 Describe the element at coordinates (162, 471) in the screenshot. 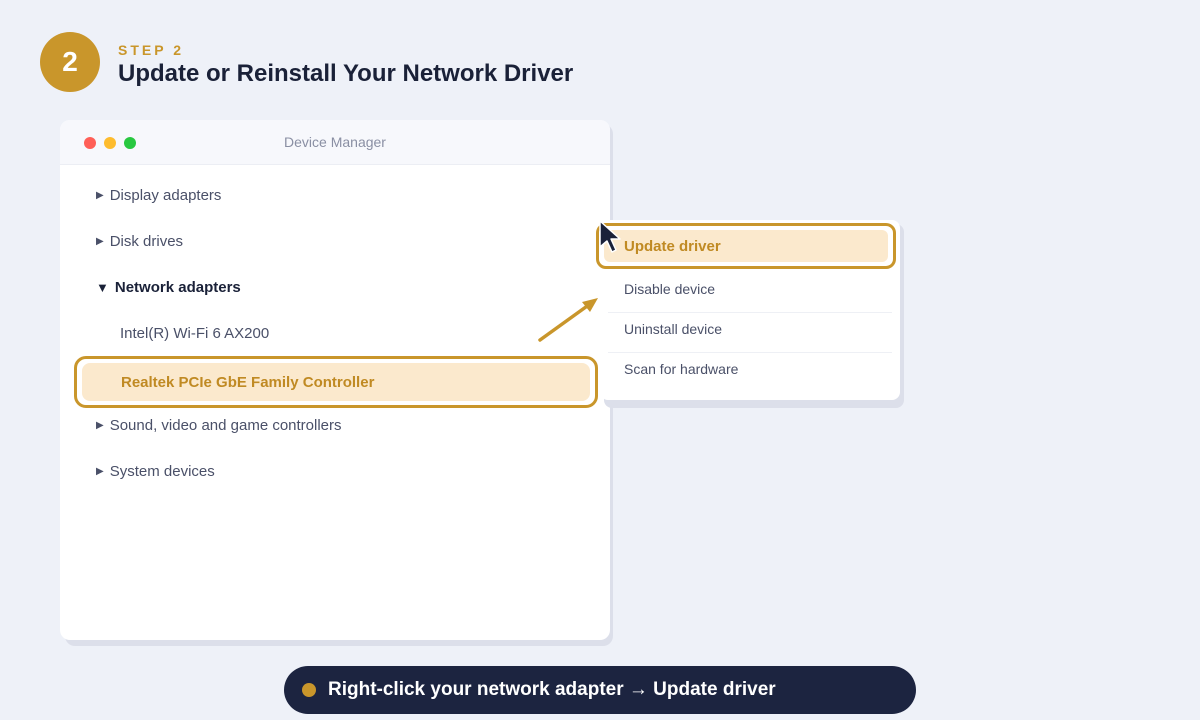

I see `tree-item-label: System devices` at that location.